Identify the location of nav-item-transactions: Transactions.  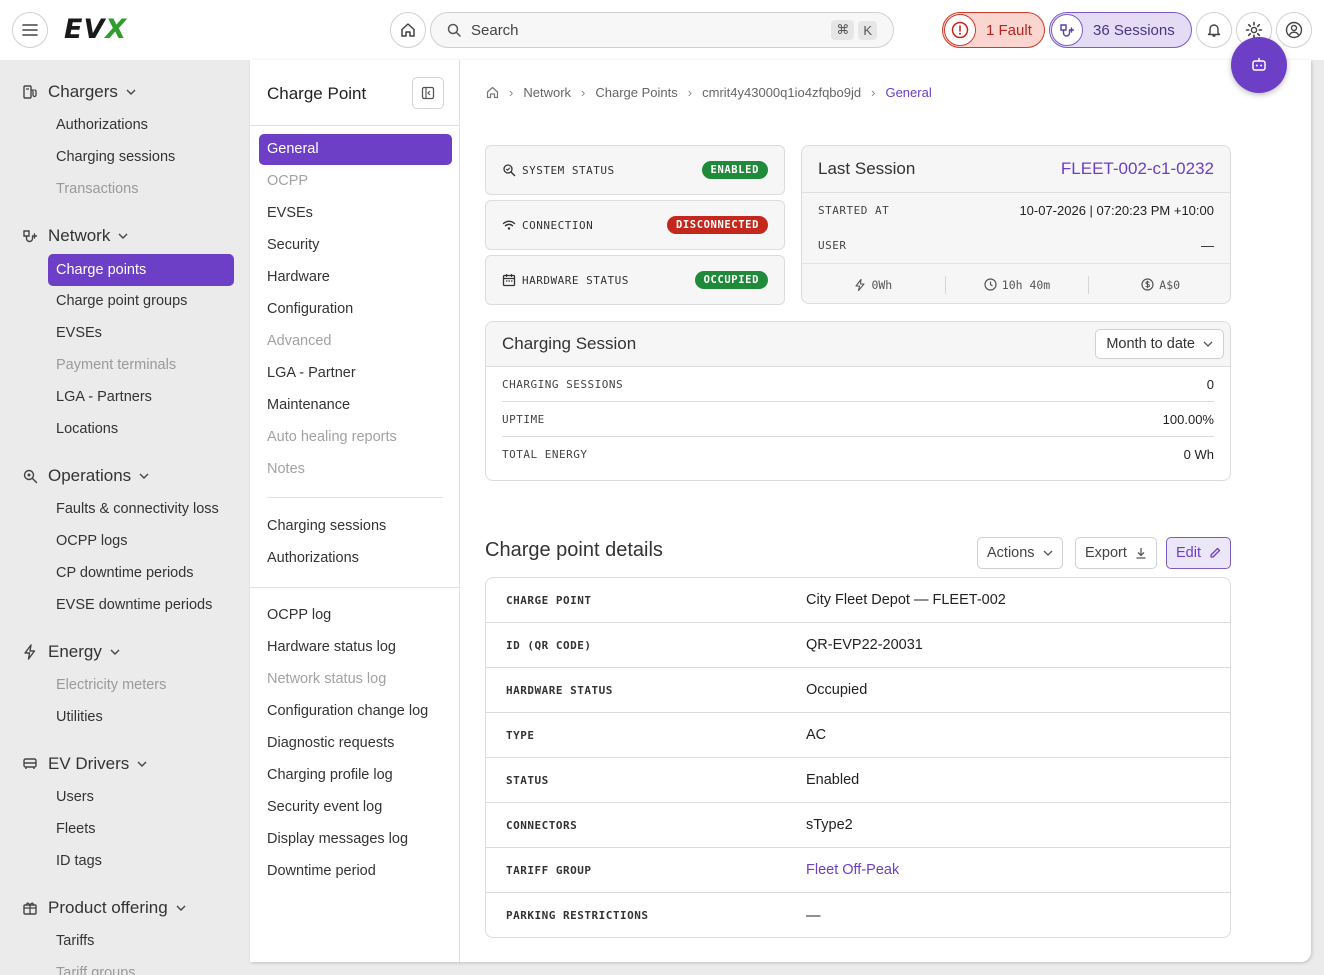
(97, 189).